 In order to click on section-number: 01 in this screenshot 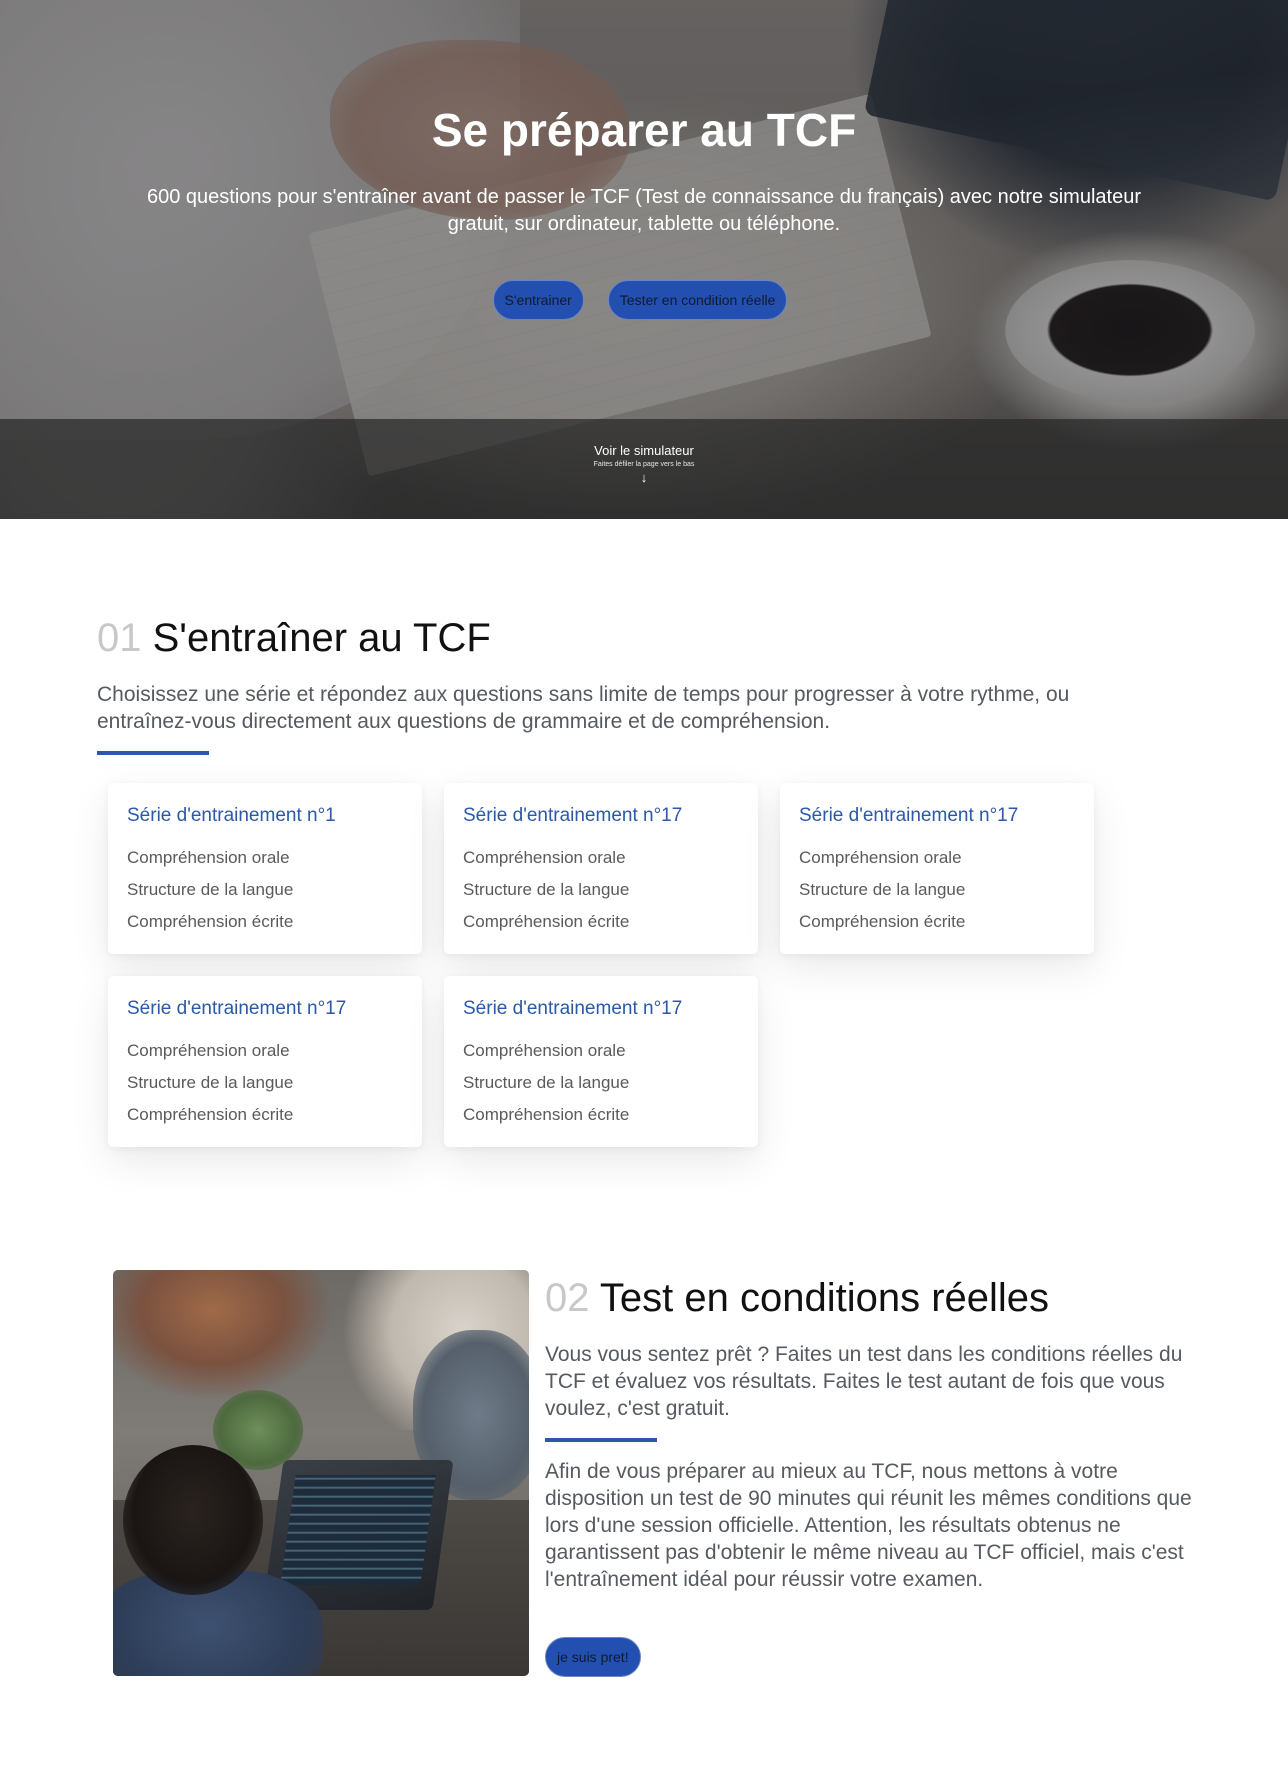, I will do `click(119, 638)`.